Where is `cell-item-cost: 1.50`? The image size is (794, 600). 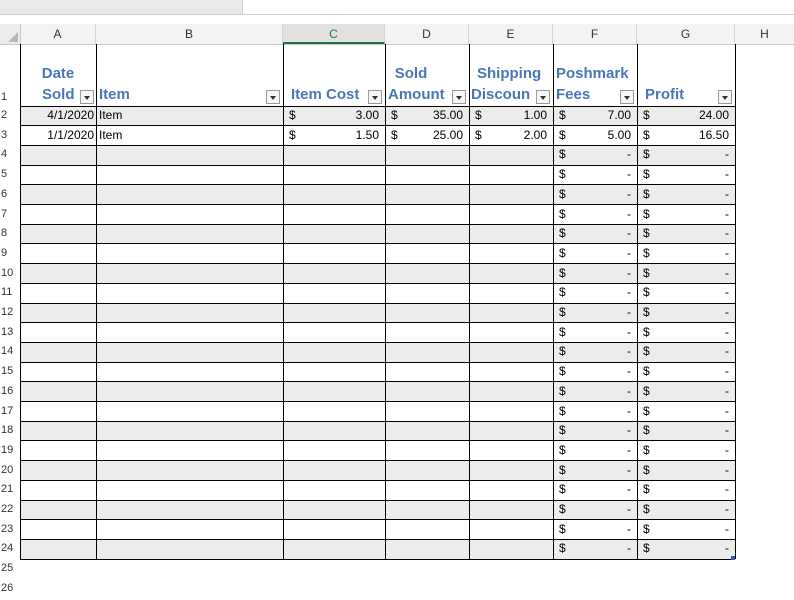 cell-item-cost: 1.50 is located at coordinates (331, 136).